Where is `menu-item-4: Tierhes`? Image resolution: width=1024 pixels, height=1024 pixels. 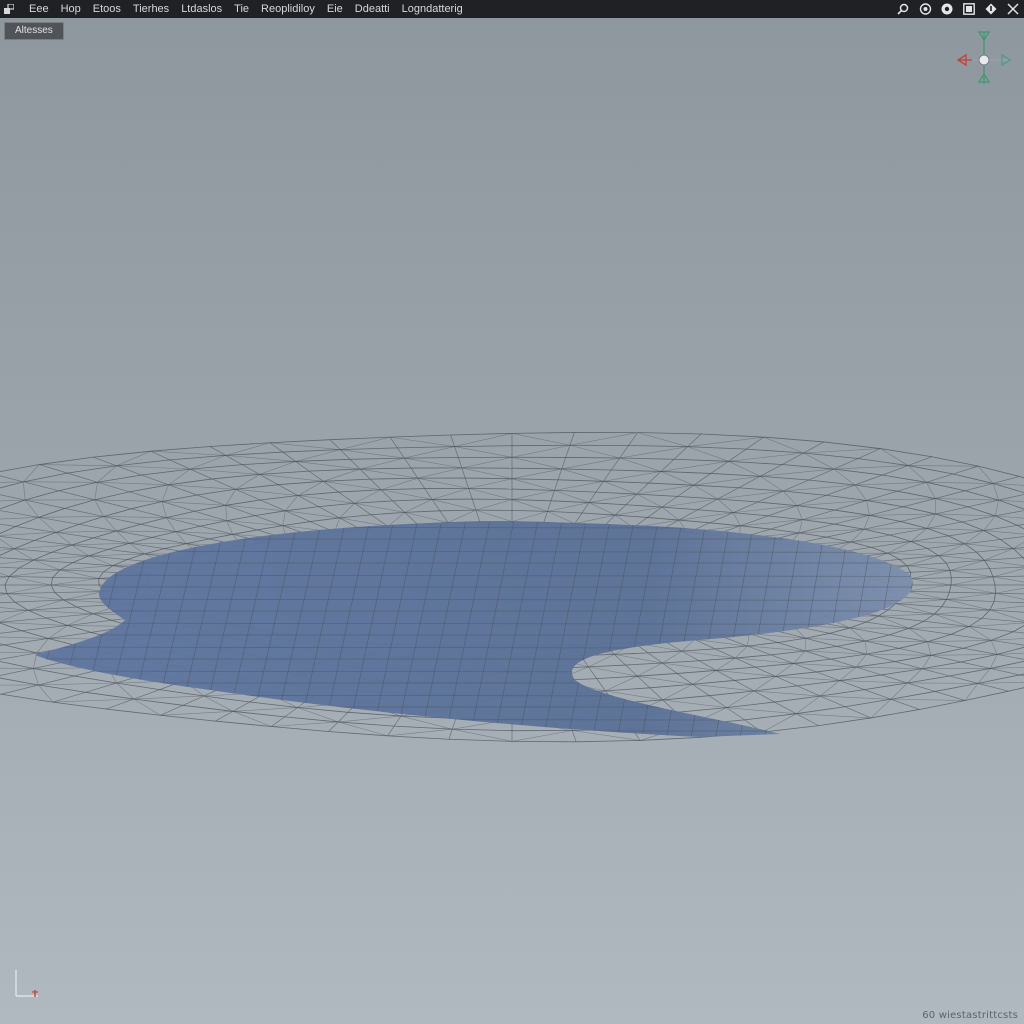 menu-item-4: Tierhes is located at coordinates (151, 9).